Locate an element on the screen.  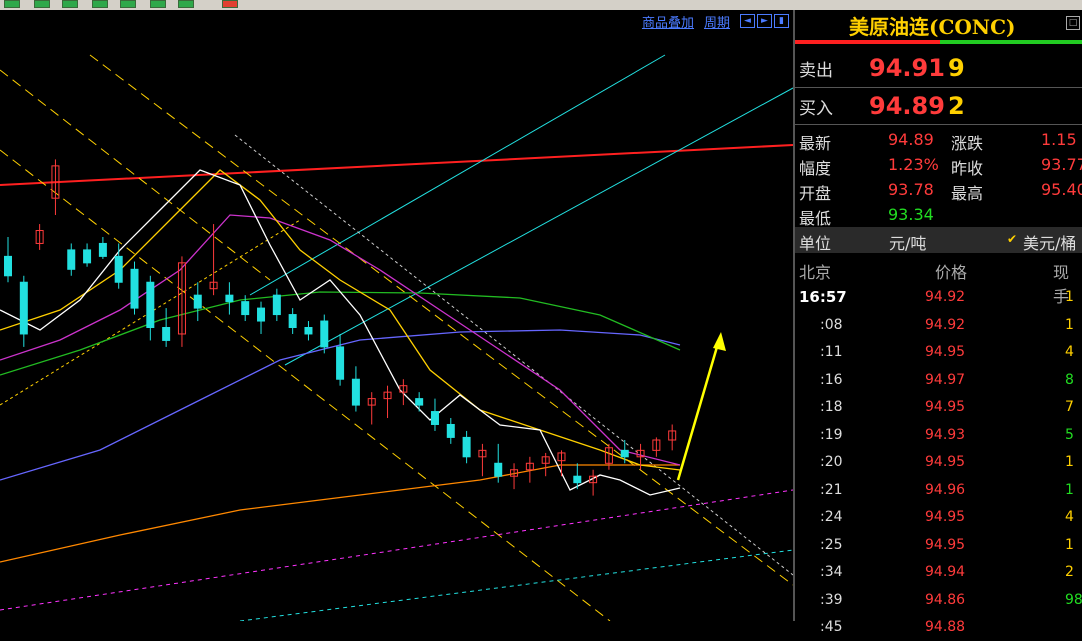
tick-price: 94.97 is located at coordinates (945, 379).